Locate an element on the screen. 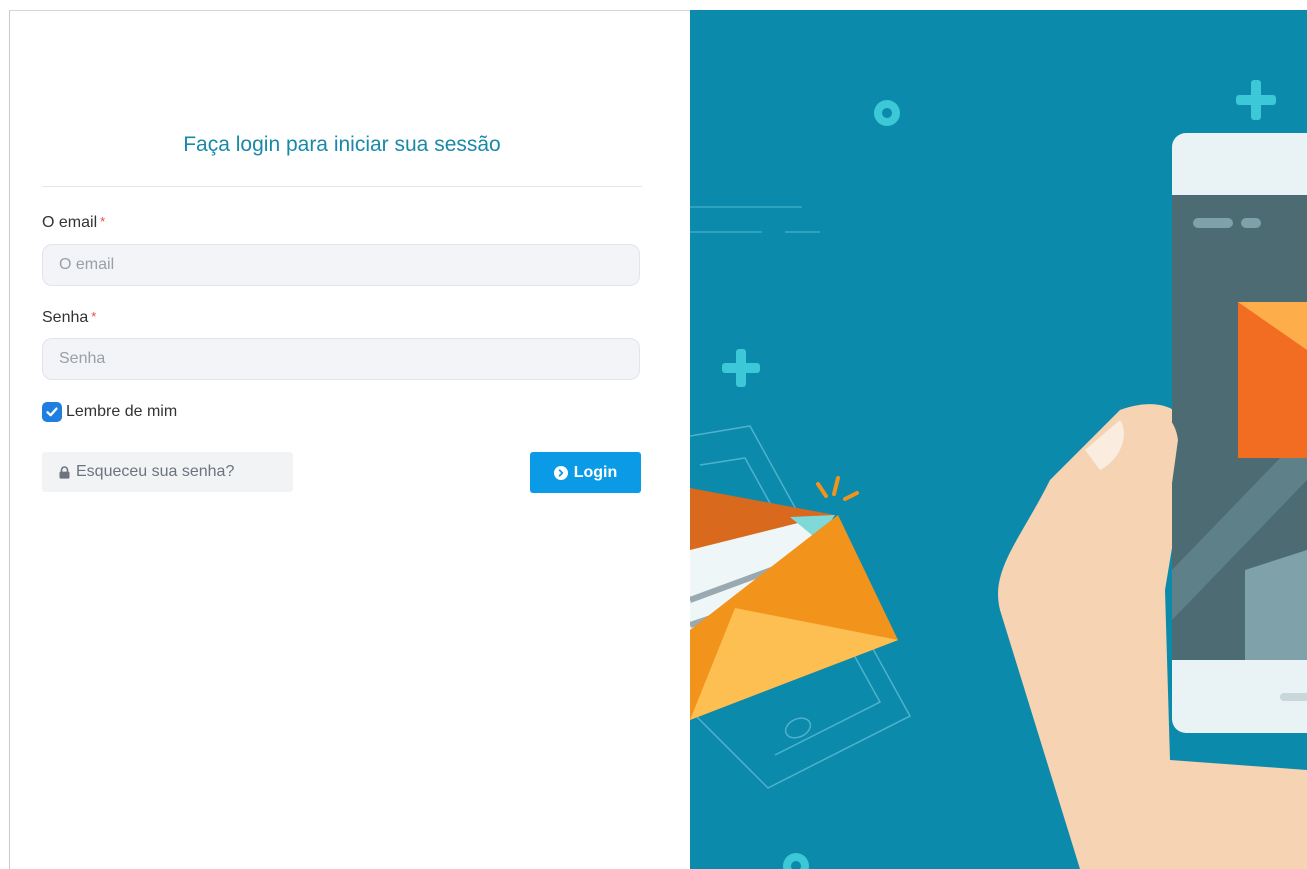  email-label: O email * is located at coordinates (73, 223).